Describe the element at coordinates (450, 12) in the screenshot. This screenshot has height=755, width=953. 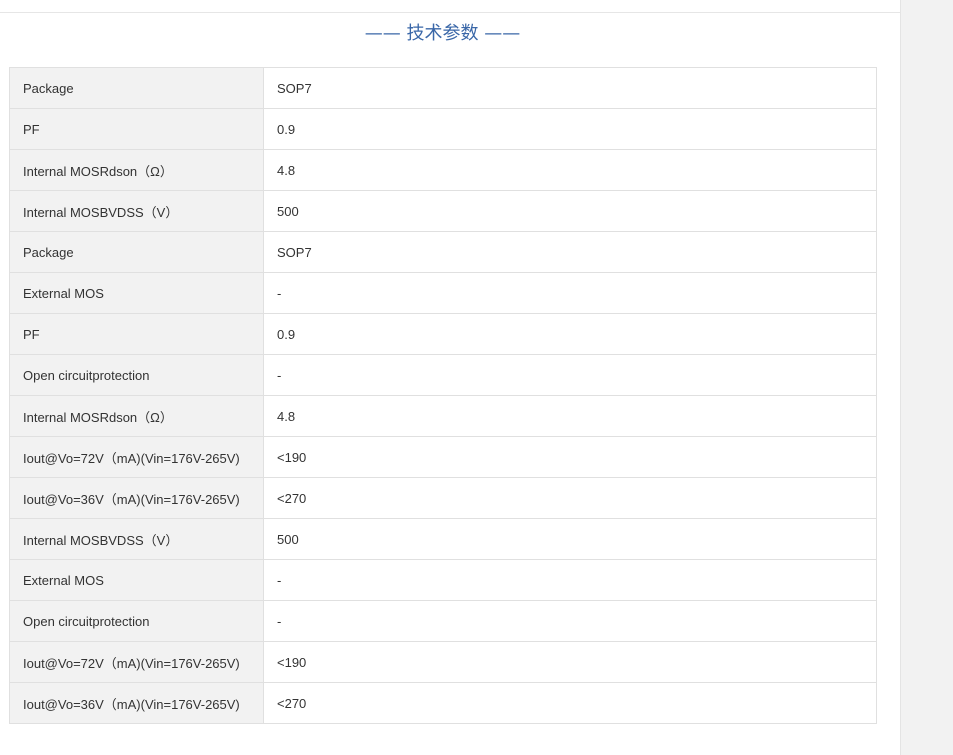
I see `top-divider` at that location.